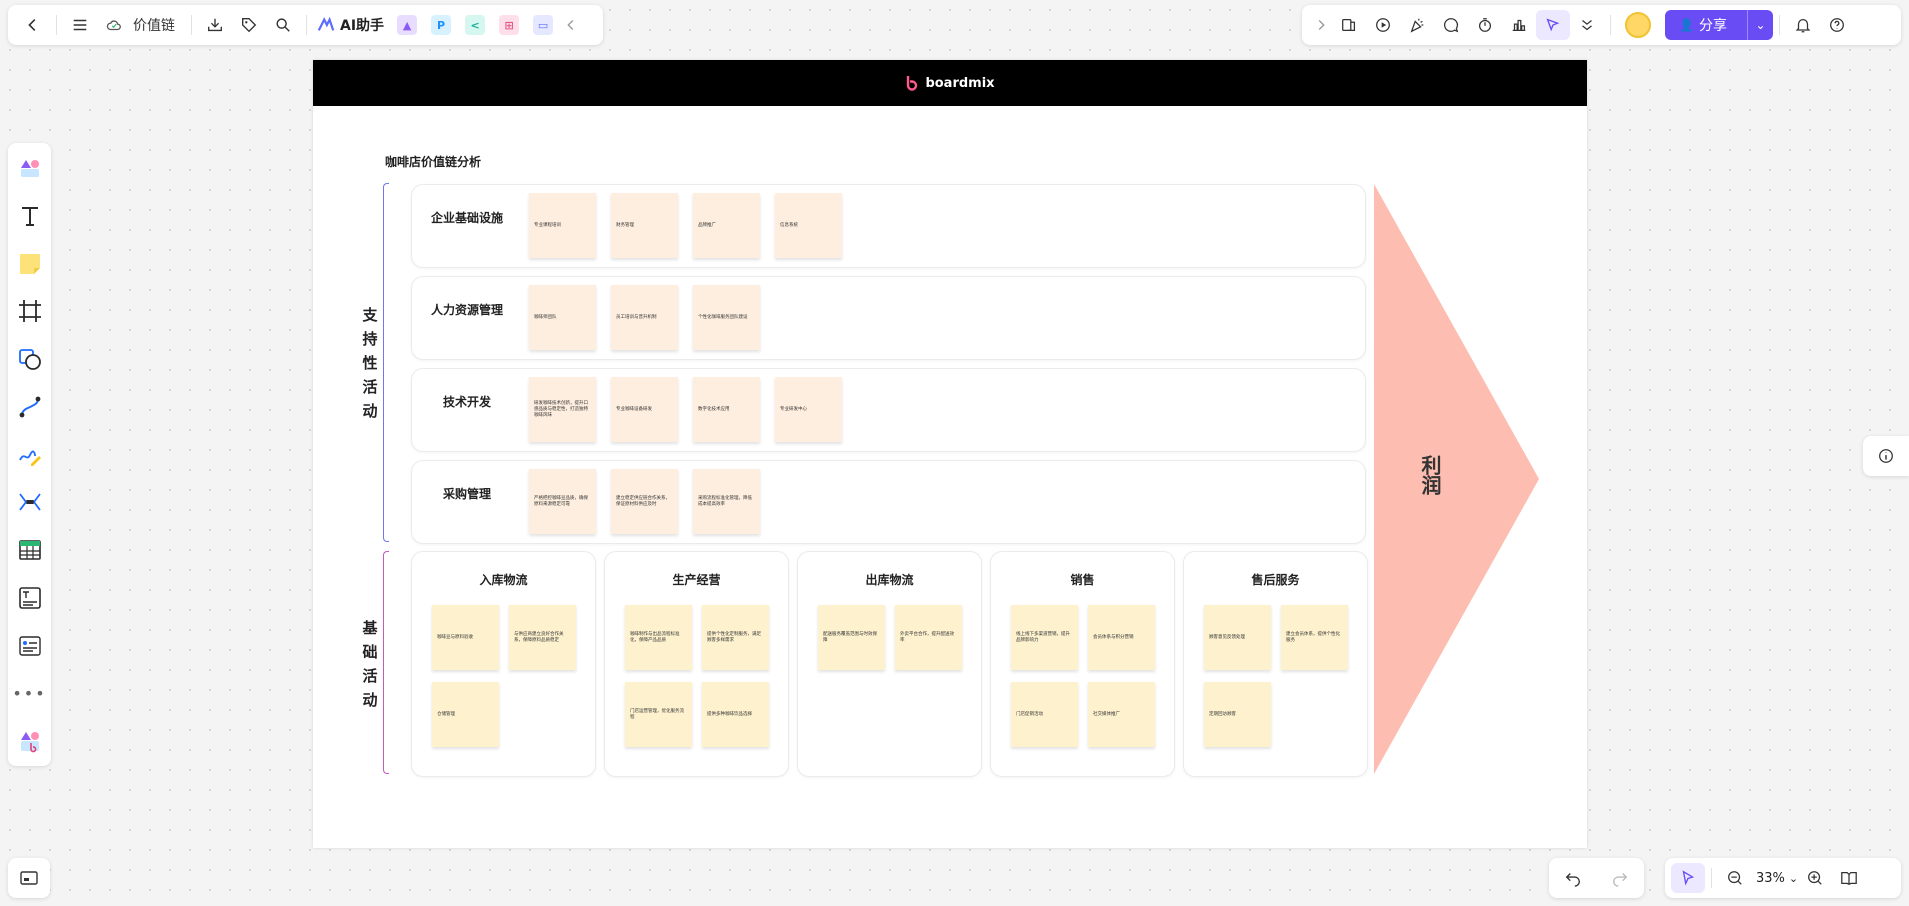  Describe the element at coordinates (1121, 714) in the screenshot. I see `sticky-note: 社交媒体推广` at that location.